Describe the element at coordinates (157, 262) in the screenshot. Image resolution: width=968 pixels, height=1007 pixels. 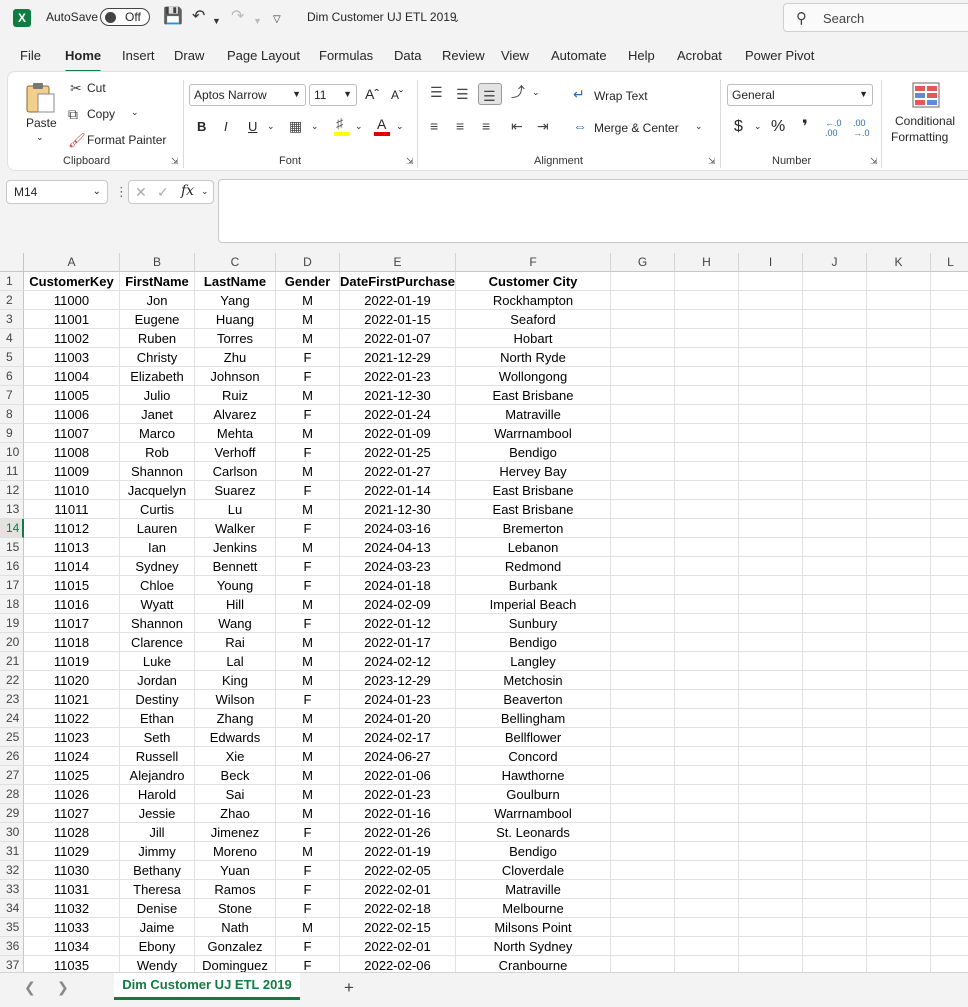
I see `column-header-b: B` at that location.